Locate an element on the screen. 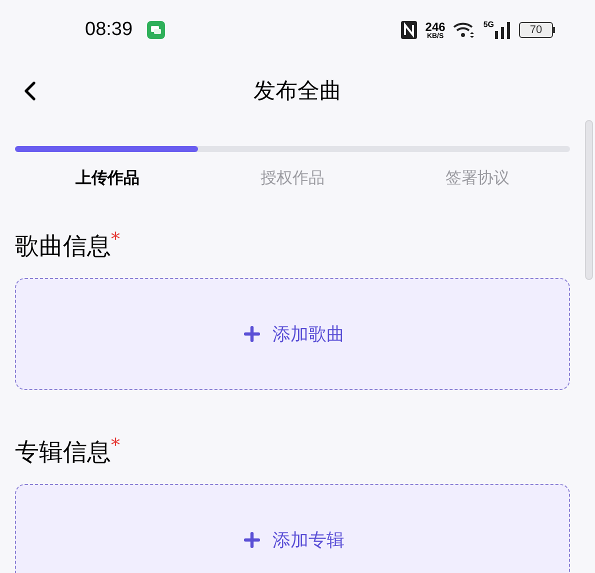 Image resolution: width=595 pixels, height=573 pixels. step-tab: 上传作品 is located at coordinates (107, 178).